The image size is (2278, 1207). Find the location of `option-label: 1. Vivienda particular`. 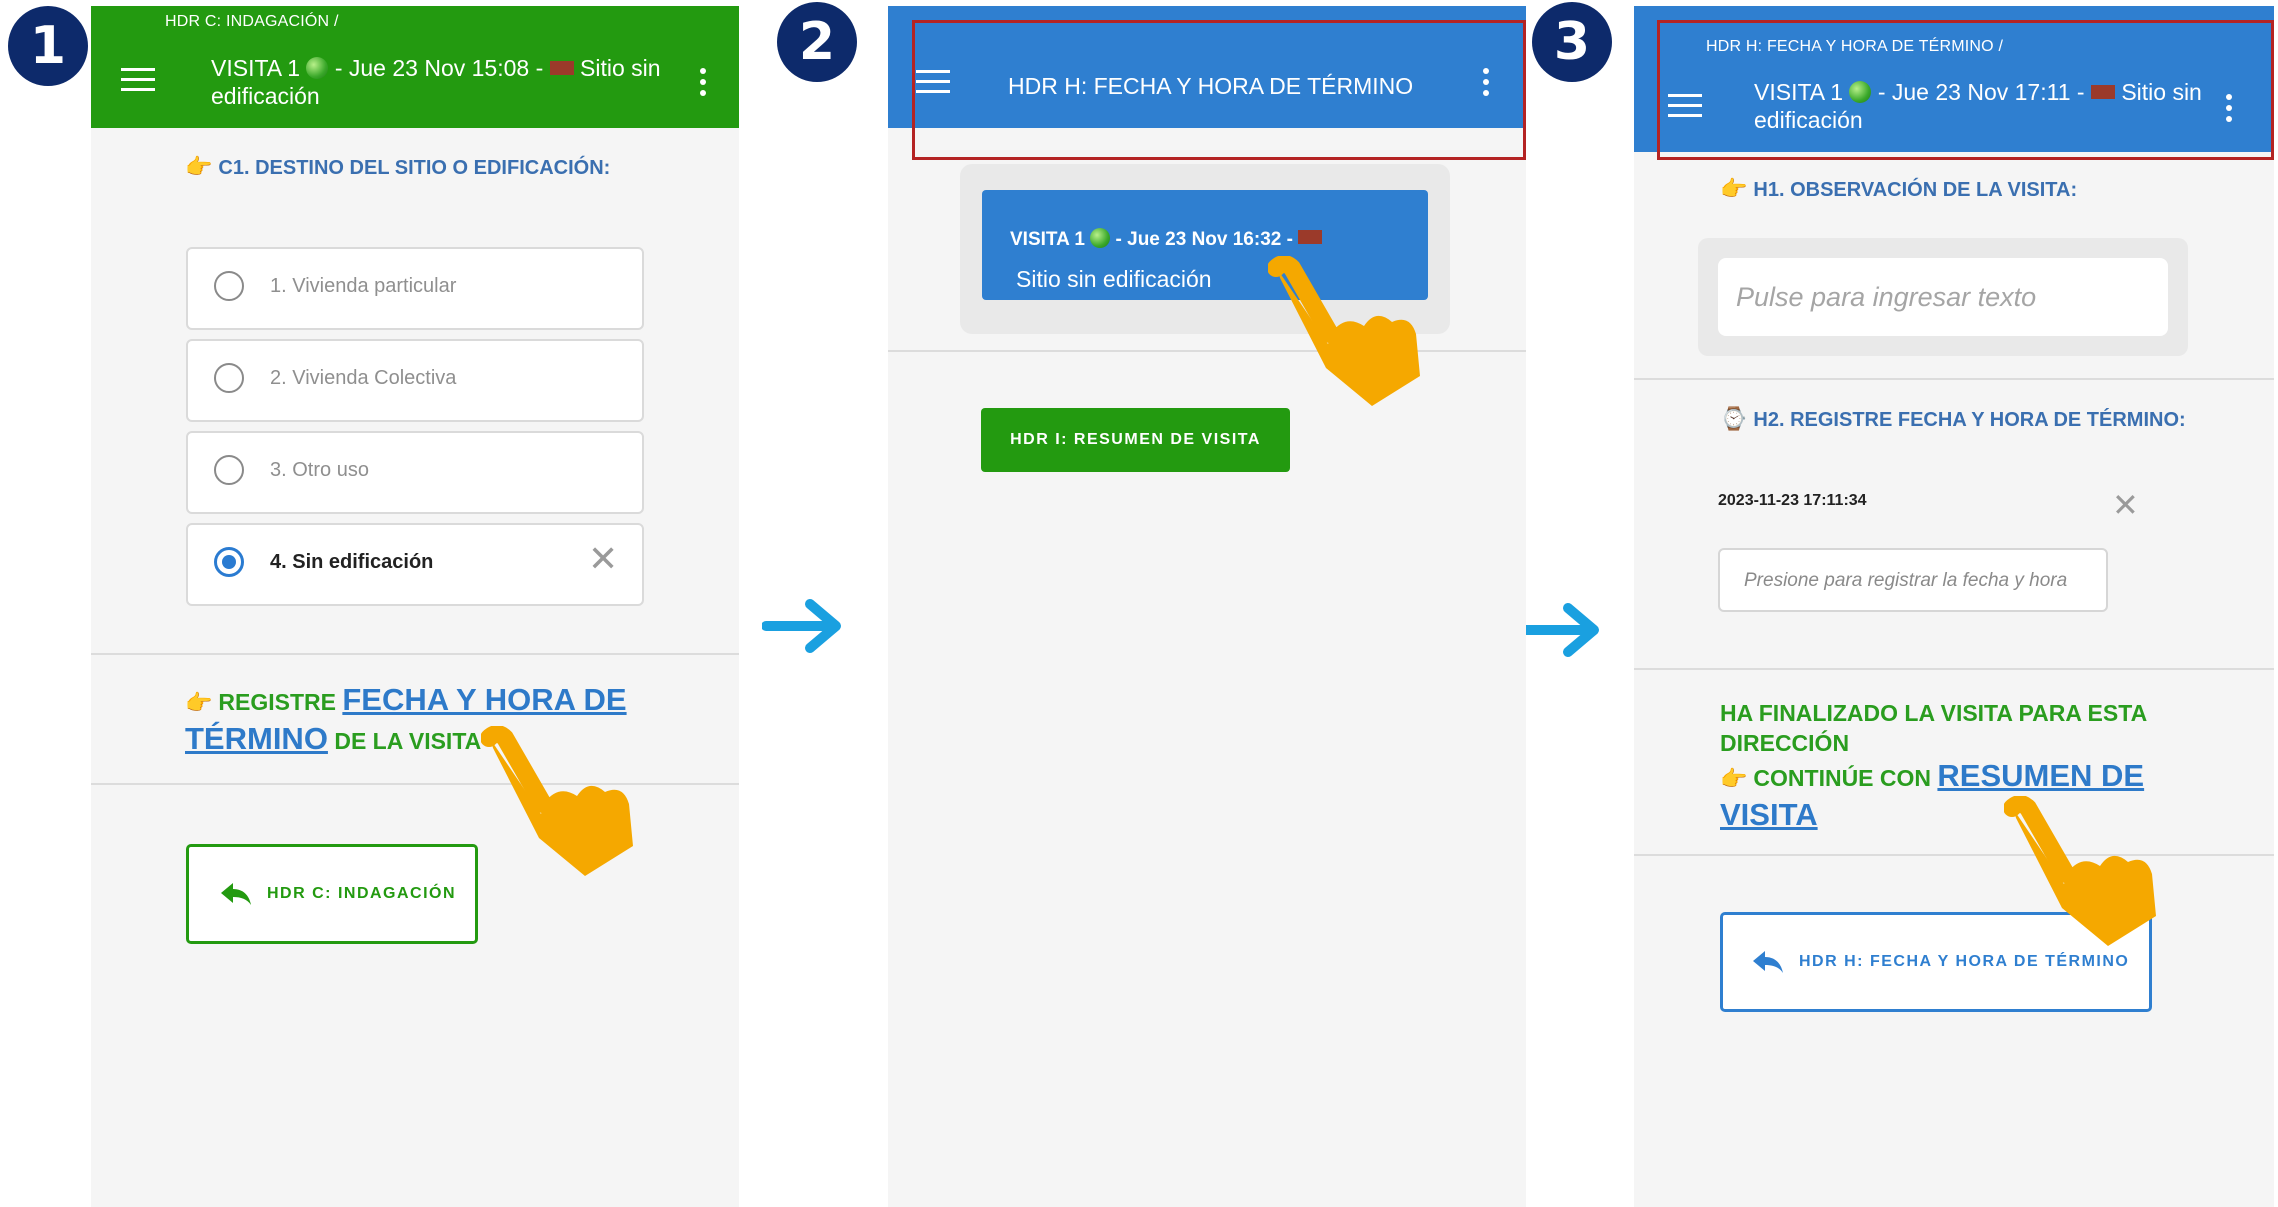

option-label: 1. Vivienda particular is located at coordinates (363, 286).